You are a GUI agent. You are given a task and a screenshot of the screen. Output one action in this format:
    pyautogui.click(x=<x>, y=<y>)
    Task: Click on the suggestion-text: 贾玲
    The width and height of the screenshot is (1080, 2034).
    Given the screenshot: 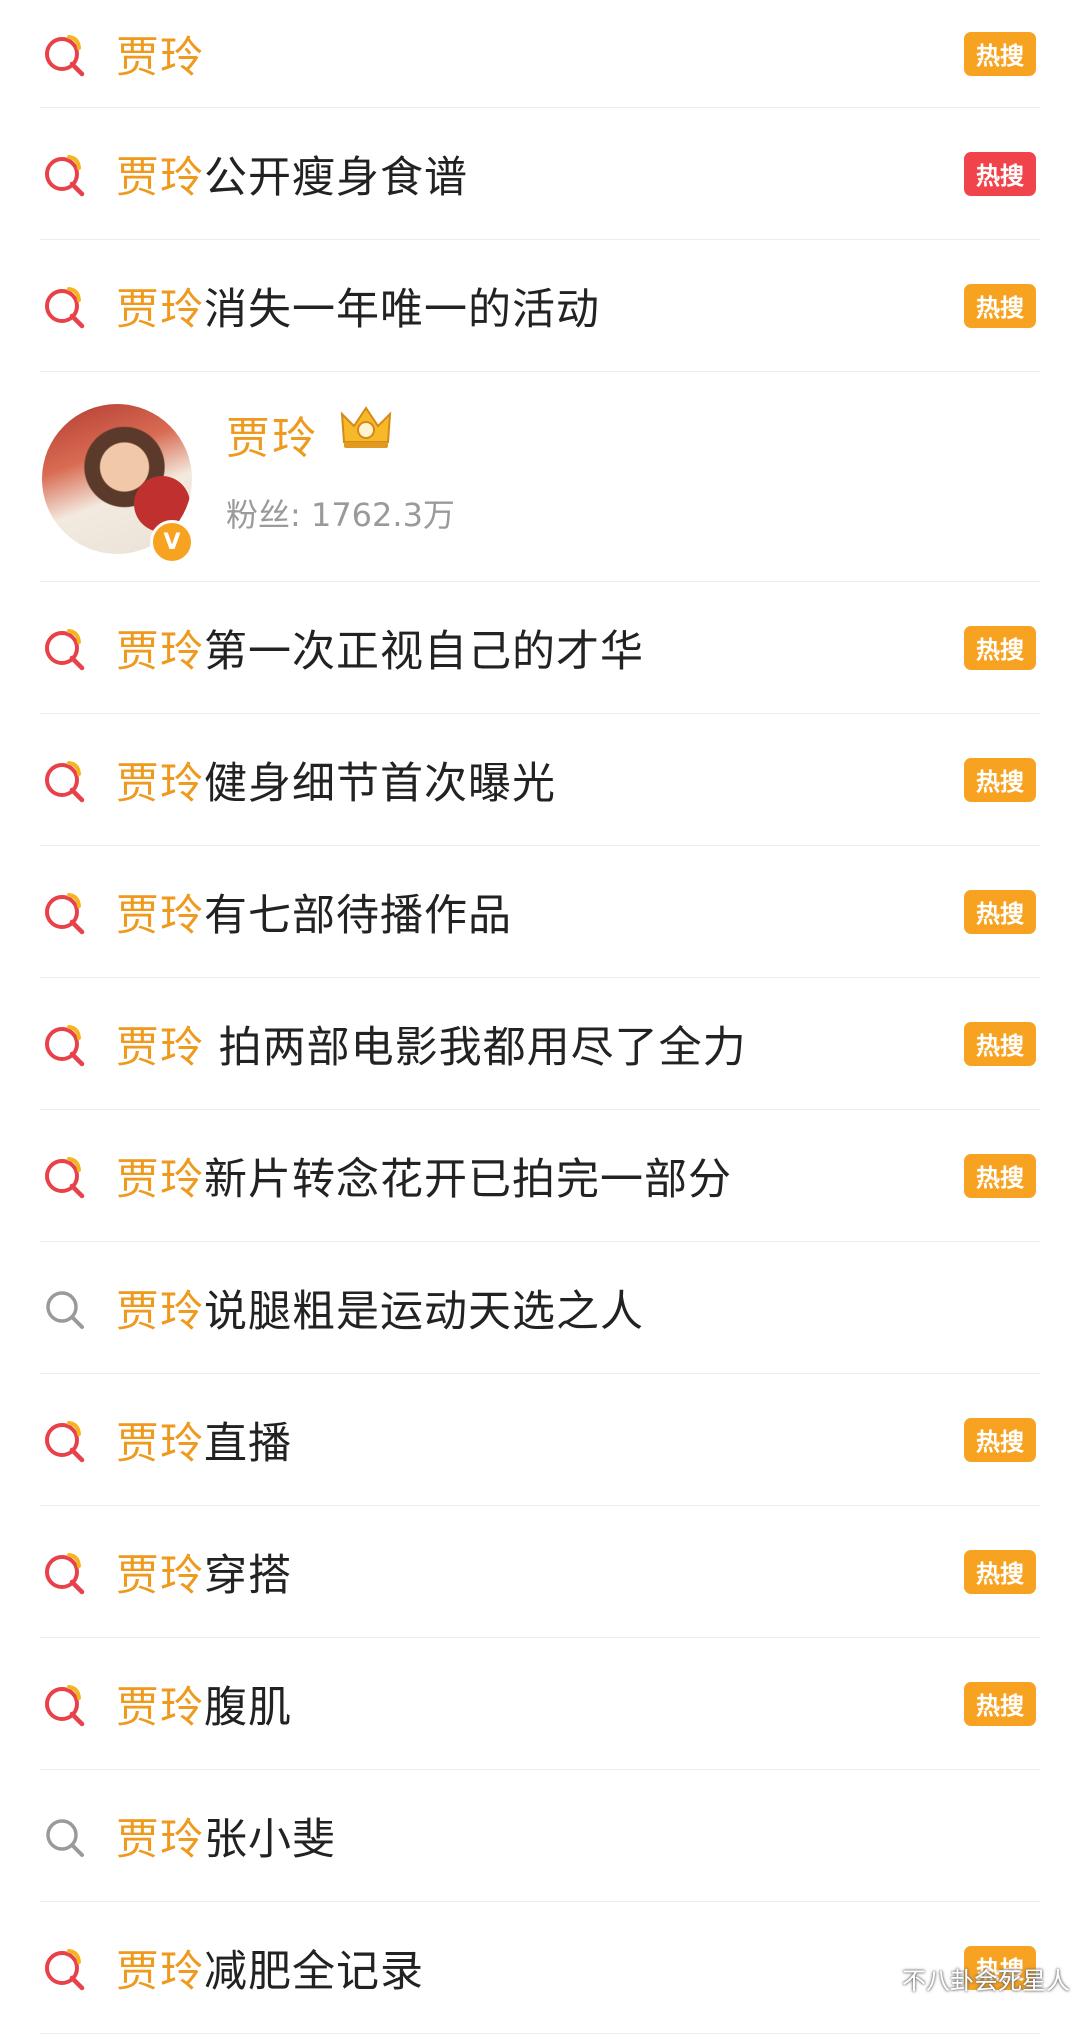 What is the action you would take?
    pyautogui.click(x=160, y=54)
    